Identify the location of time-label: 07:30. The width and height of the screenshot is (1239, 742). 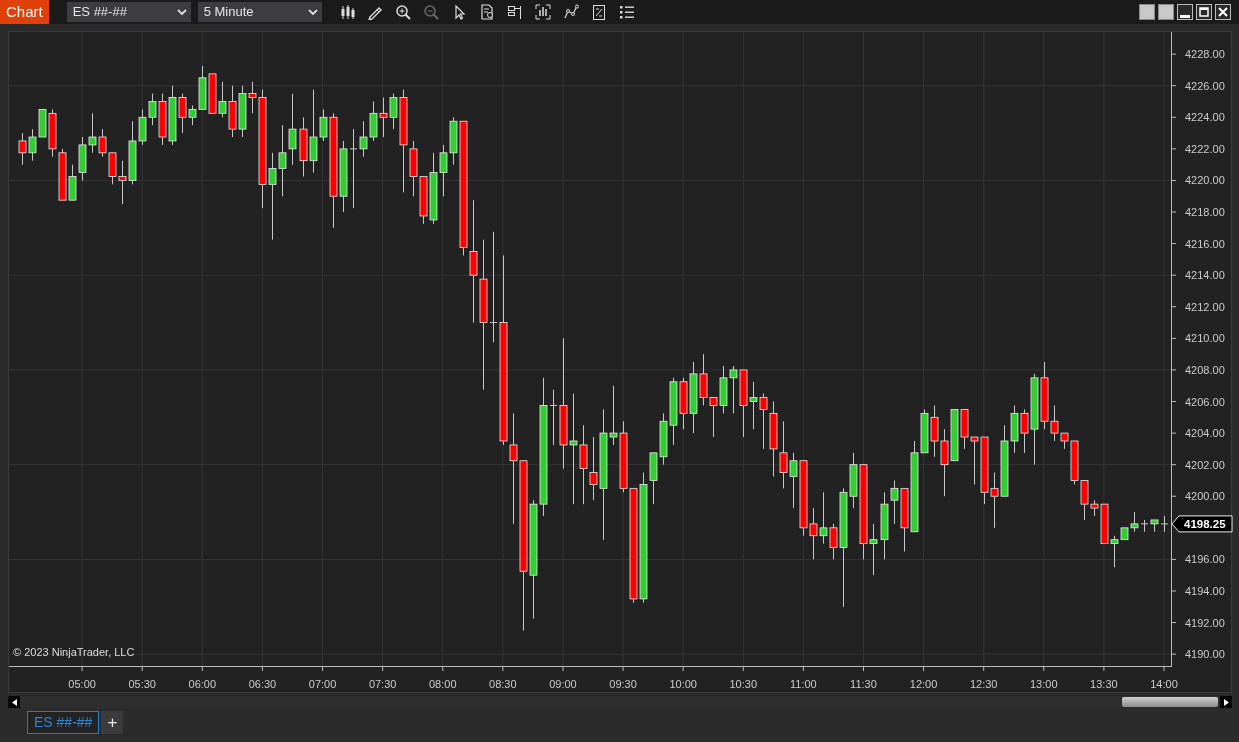
(382, 684).